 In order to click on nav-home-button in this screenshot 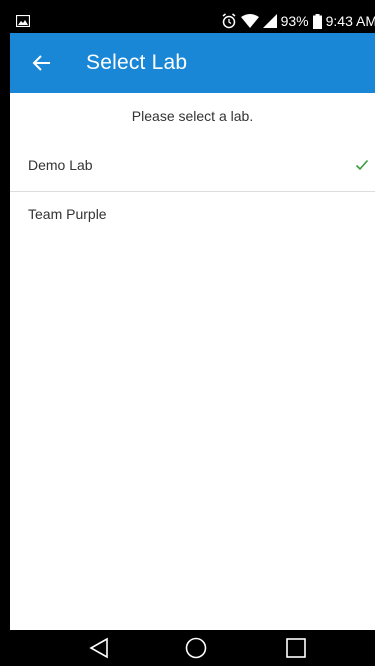, I will do `click(197, 648)`.